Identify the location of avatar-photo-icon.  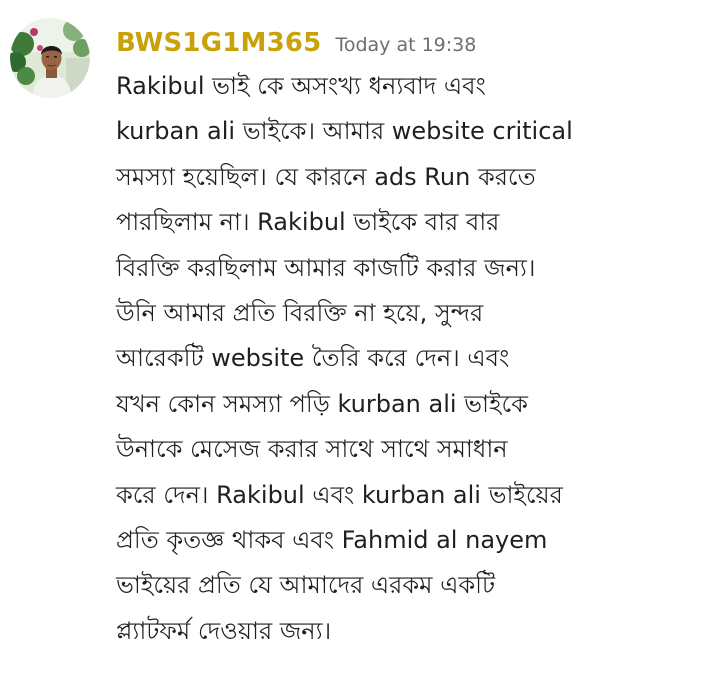
(50, 58).